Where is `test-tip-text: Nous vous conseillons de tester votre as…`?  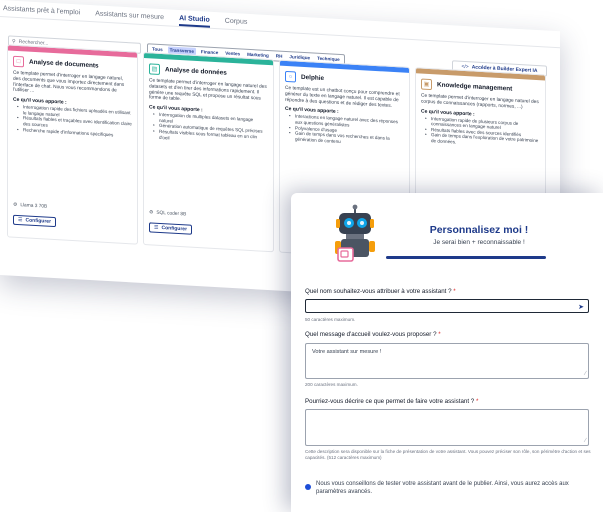
test-tip-text: Nous vous conseillons de tester votre as… is located at coordinates (442, 488).